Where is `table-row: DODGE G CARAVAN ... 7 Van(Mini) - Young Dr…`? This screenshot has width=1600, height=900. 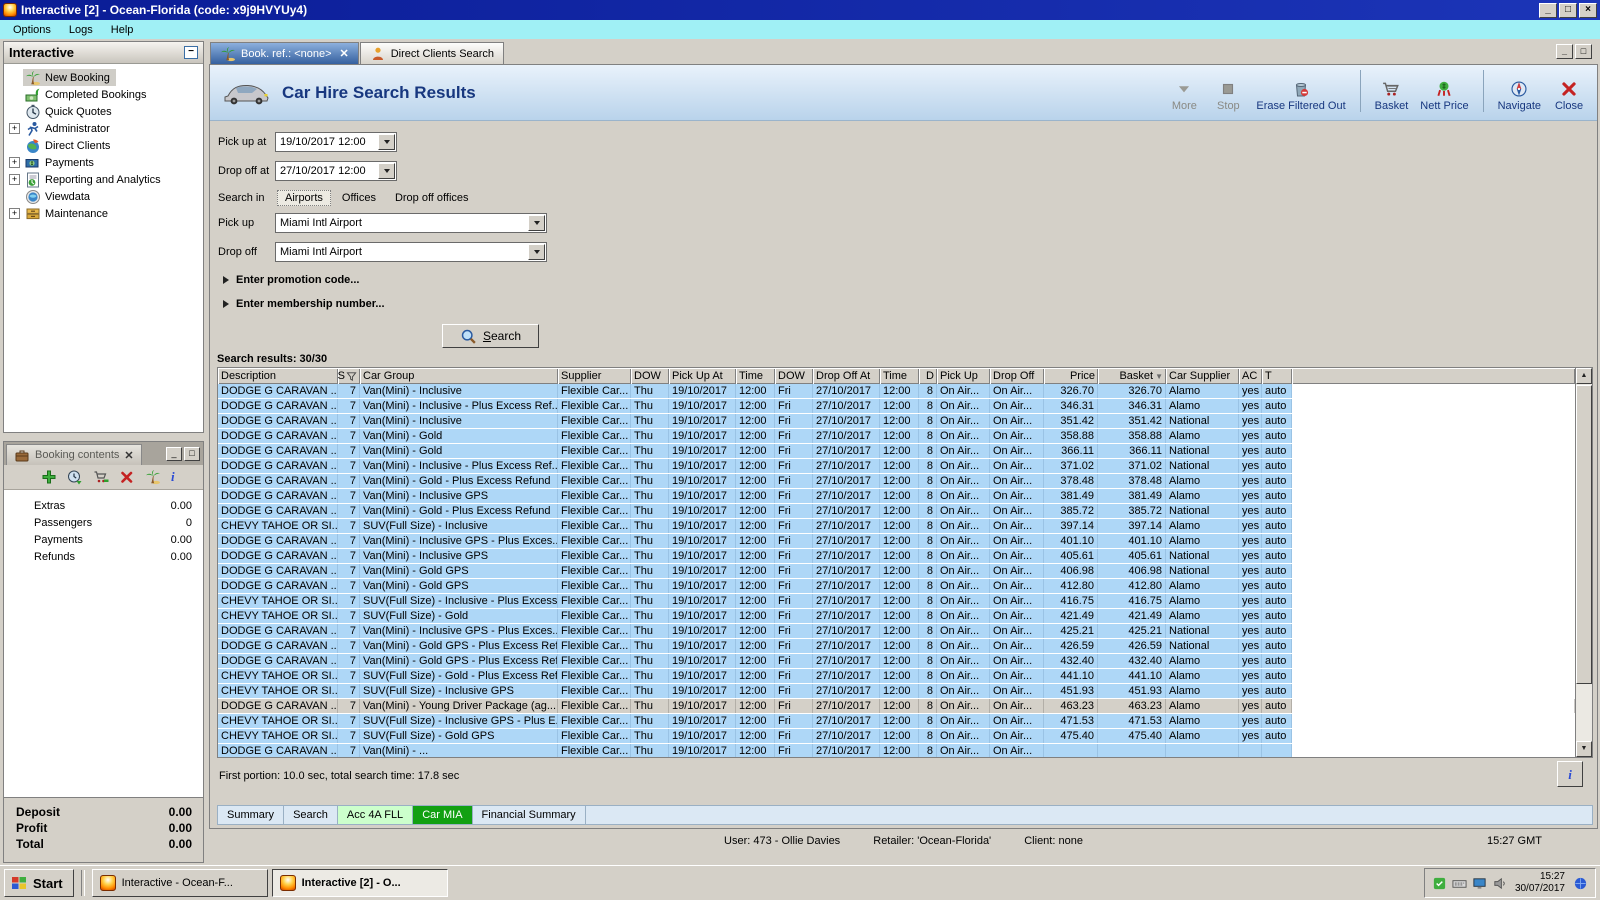
table-row: DODGE G CARAVAN ... 7 Van(Mini) - Young Dr… is located at coordinates (896, 706).